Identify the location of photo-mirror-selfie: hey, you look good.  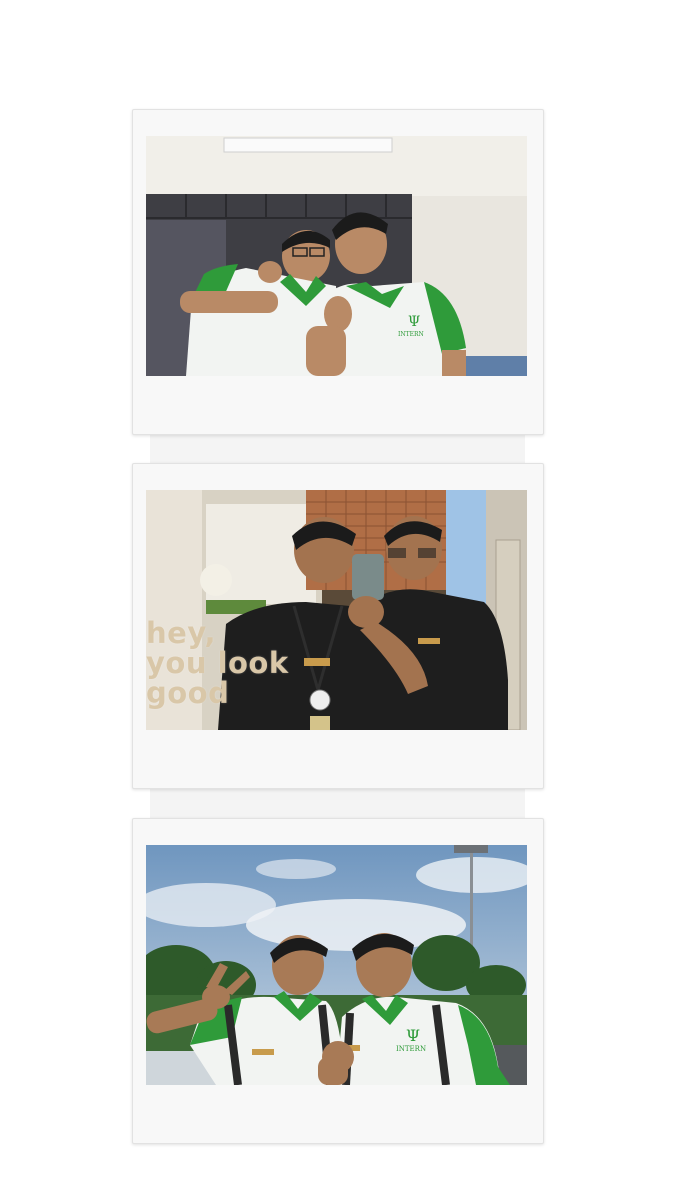
(336, 610).